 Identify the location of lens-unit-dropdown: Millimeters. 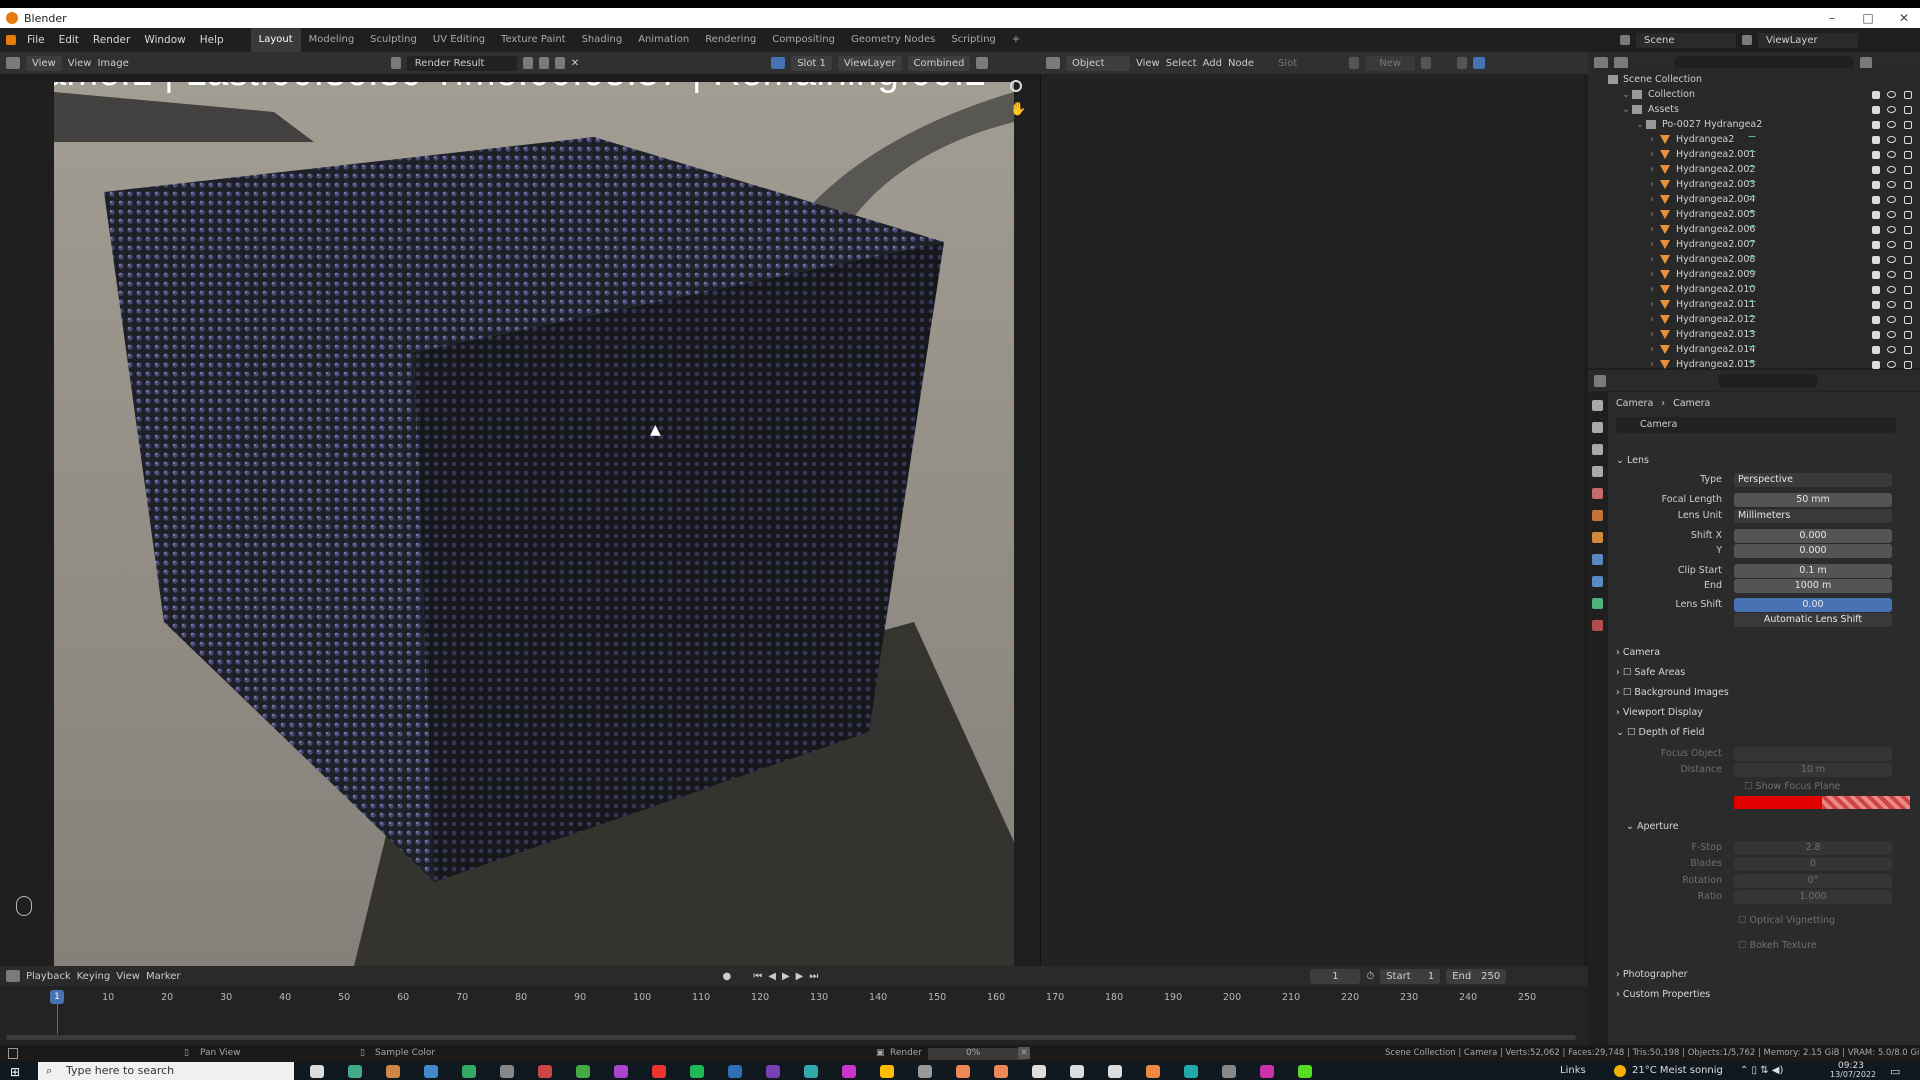
(1813, 516).